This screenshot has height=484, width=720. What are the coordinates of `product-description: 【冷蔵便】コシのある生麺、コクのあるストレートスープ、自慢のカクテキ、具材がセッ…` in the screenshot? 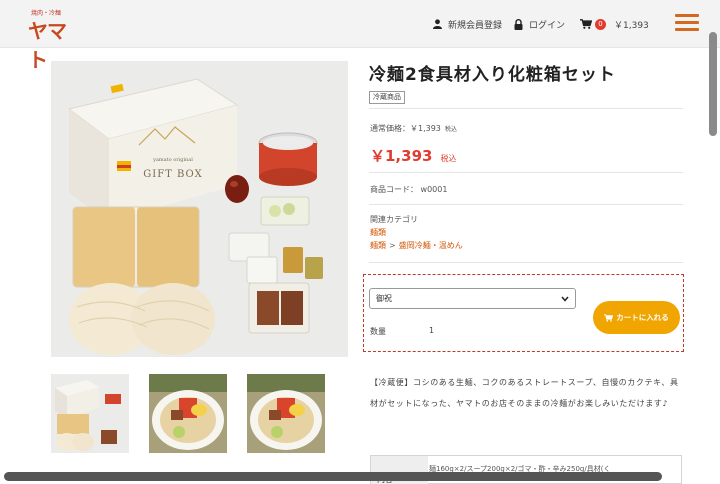 It's located at (524, 393).